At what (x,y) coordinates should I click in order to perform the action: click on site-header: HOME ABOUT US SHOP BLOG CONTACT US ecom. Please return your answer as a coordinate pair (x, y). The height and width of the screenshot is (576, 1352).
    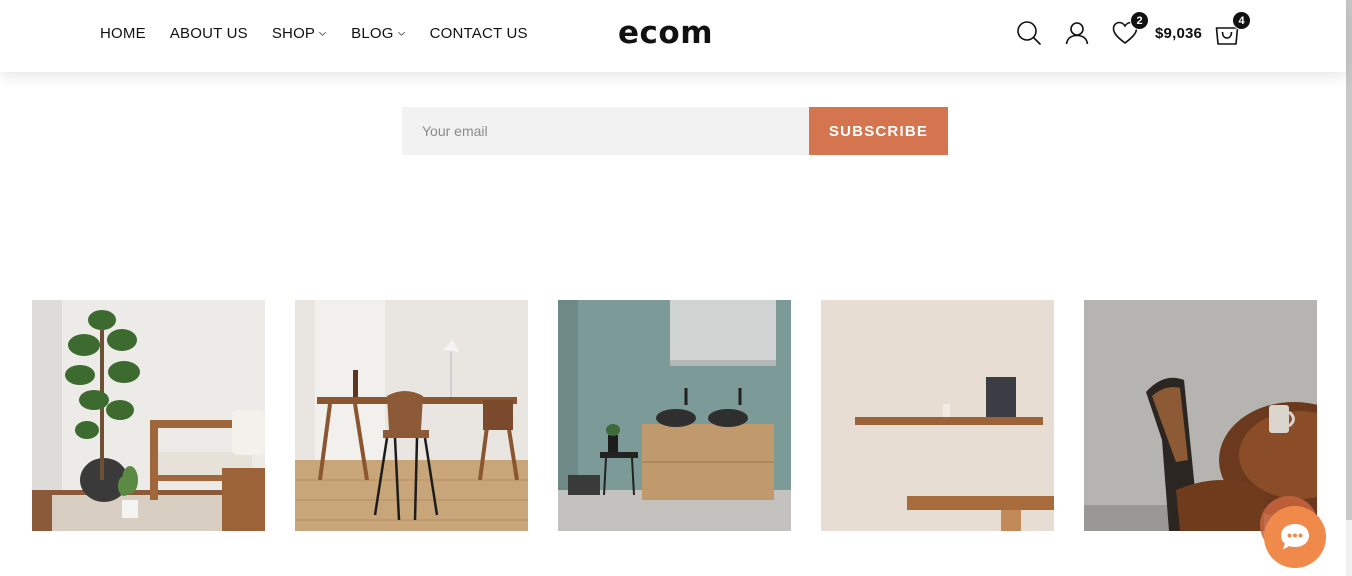
    Looking at the image, I should click on (673, 36).